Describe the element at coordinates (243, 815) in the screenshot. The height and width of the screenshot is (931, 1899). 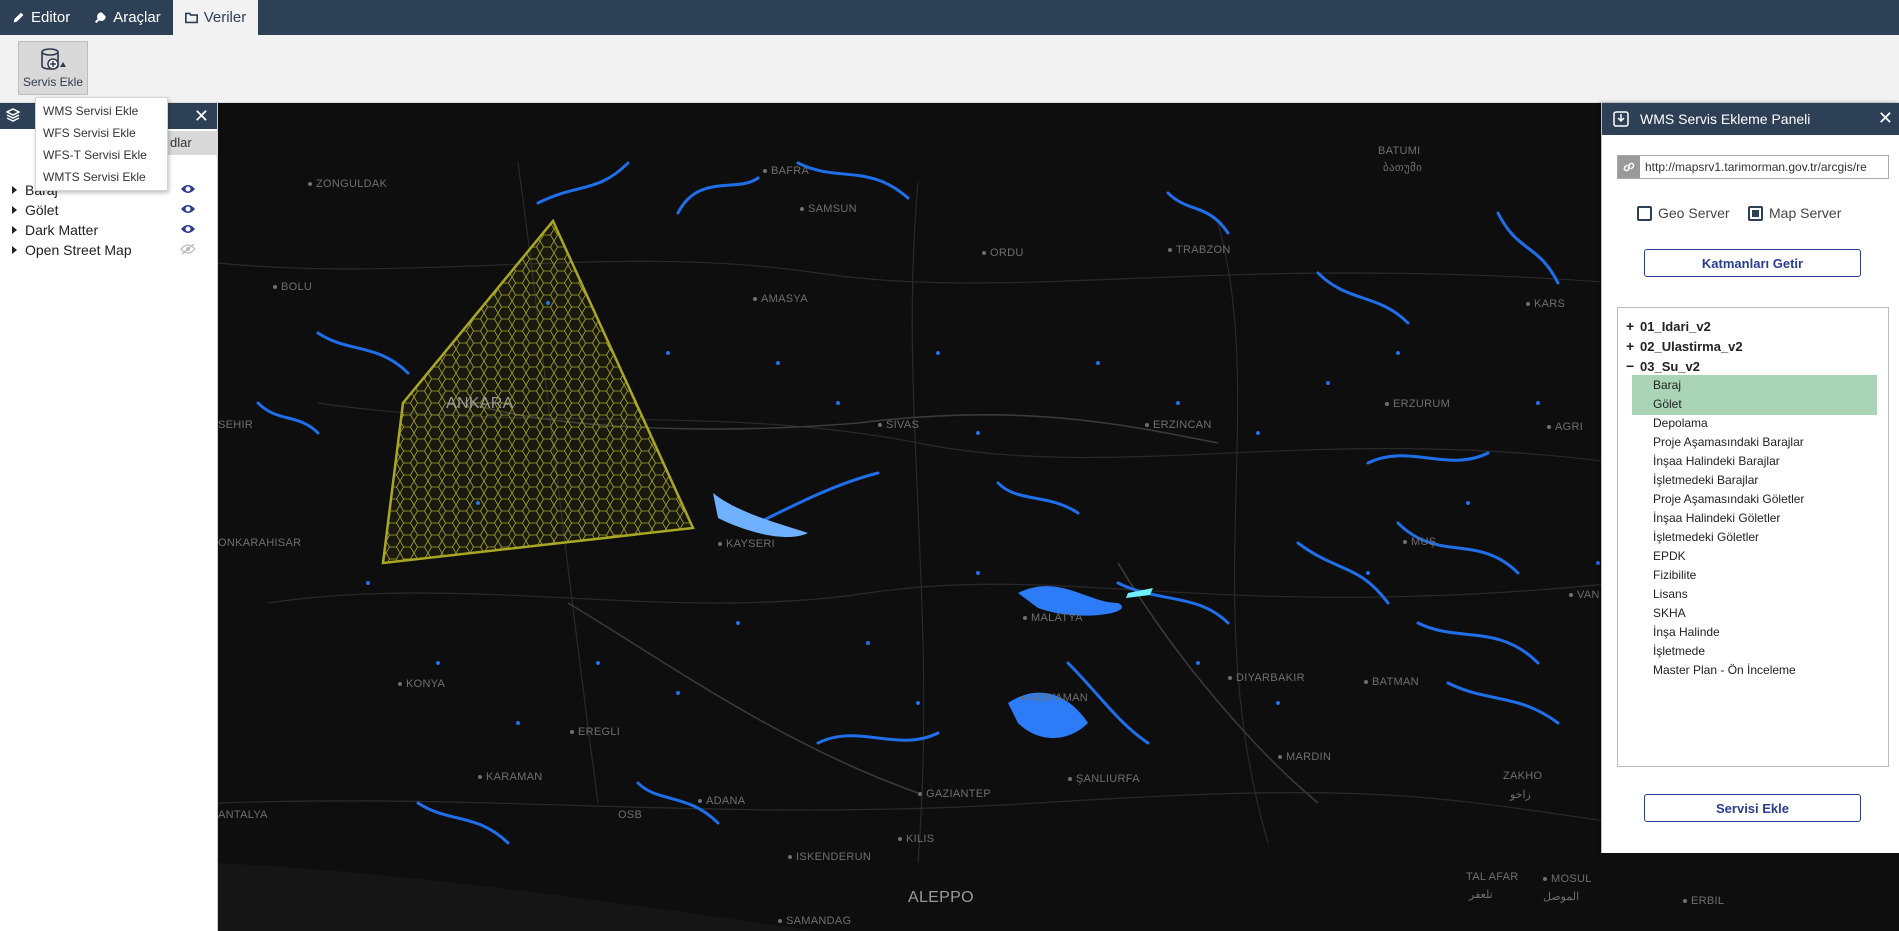
I see `city-label: ANTALYA` at that location.